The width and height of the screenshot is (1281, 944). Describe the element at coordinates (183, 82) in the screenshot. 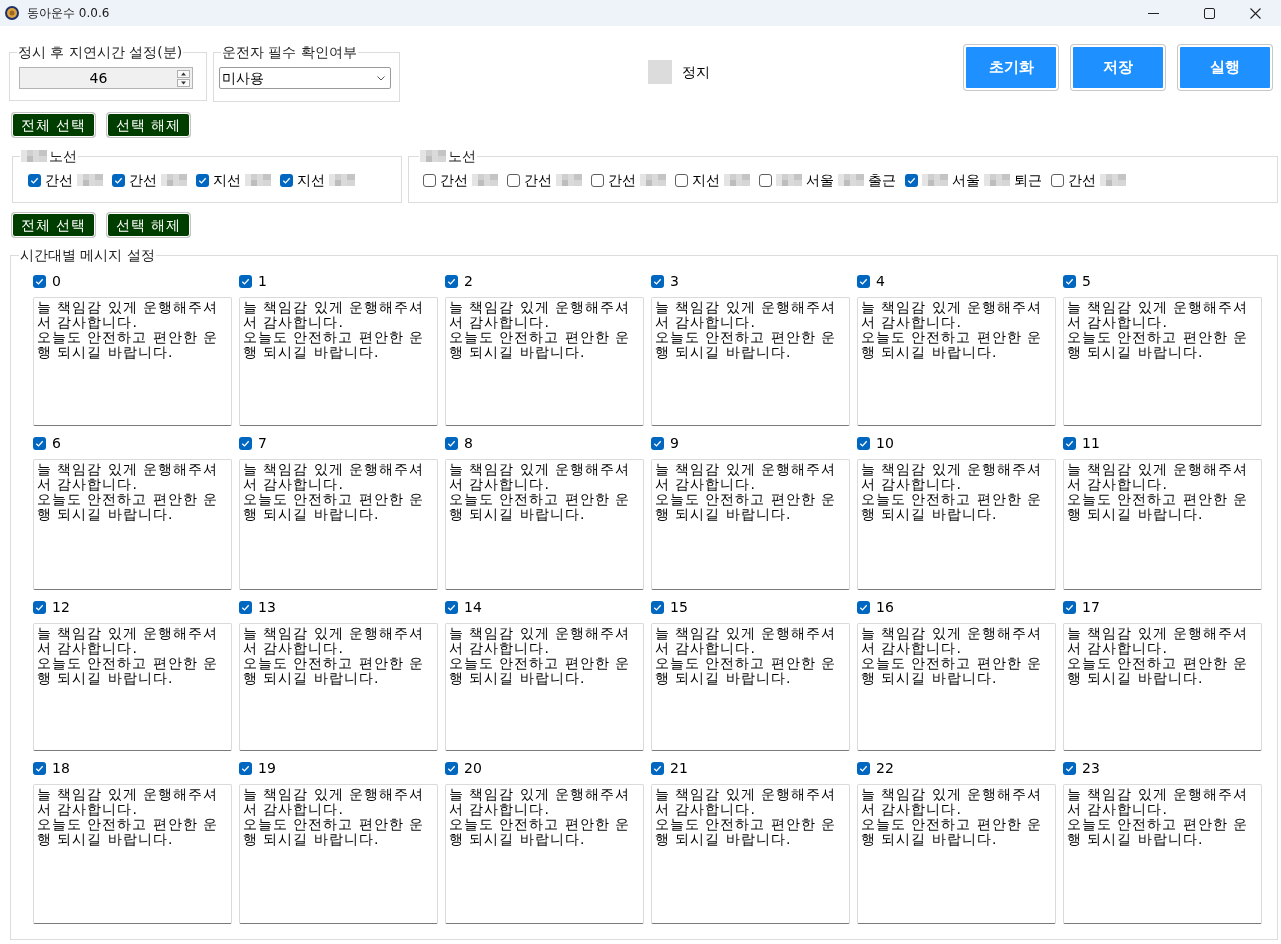

I see `spin-down-icon` at that location.